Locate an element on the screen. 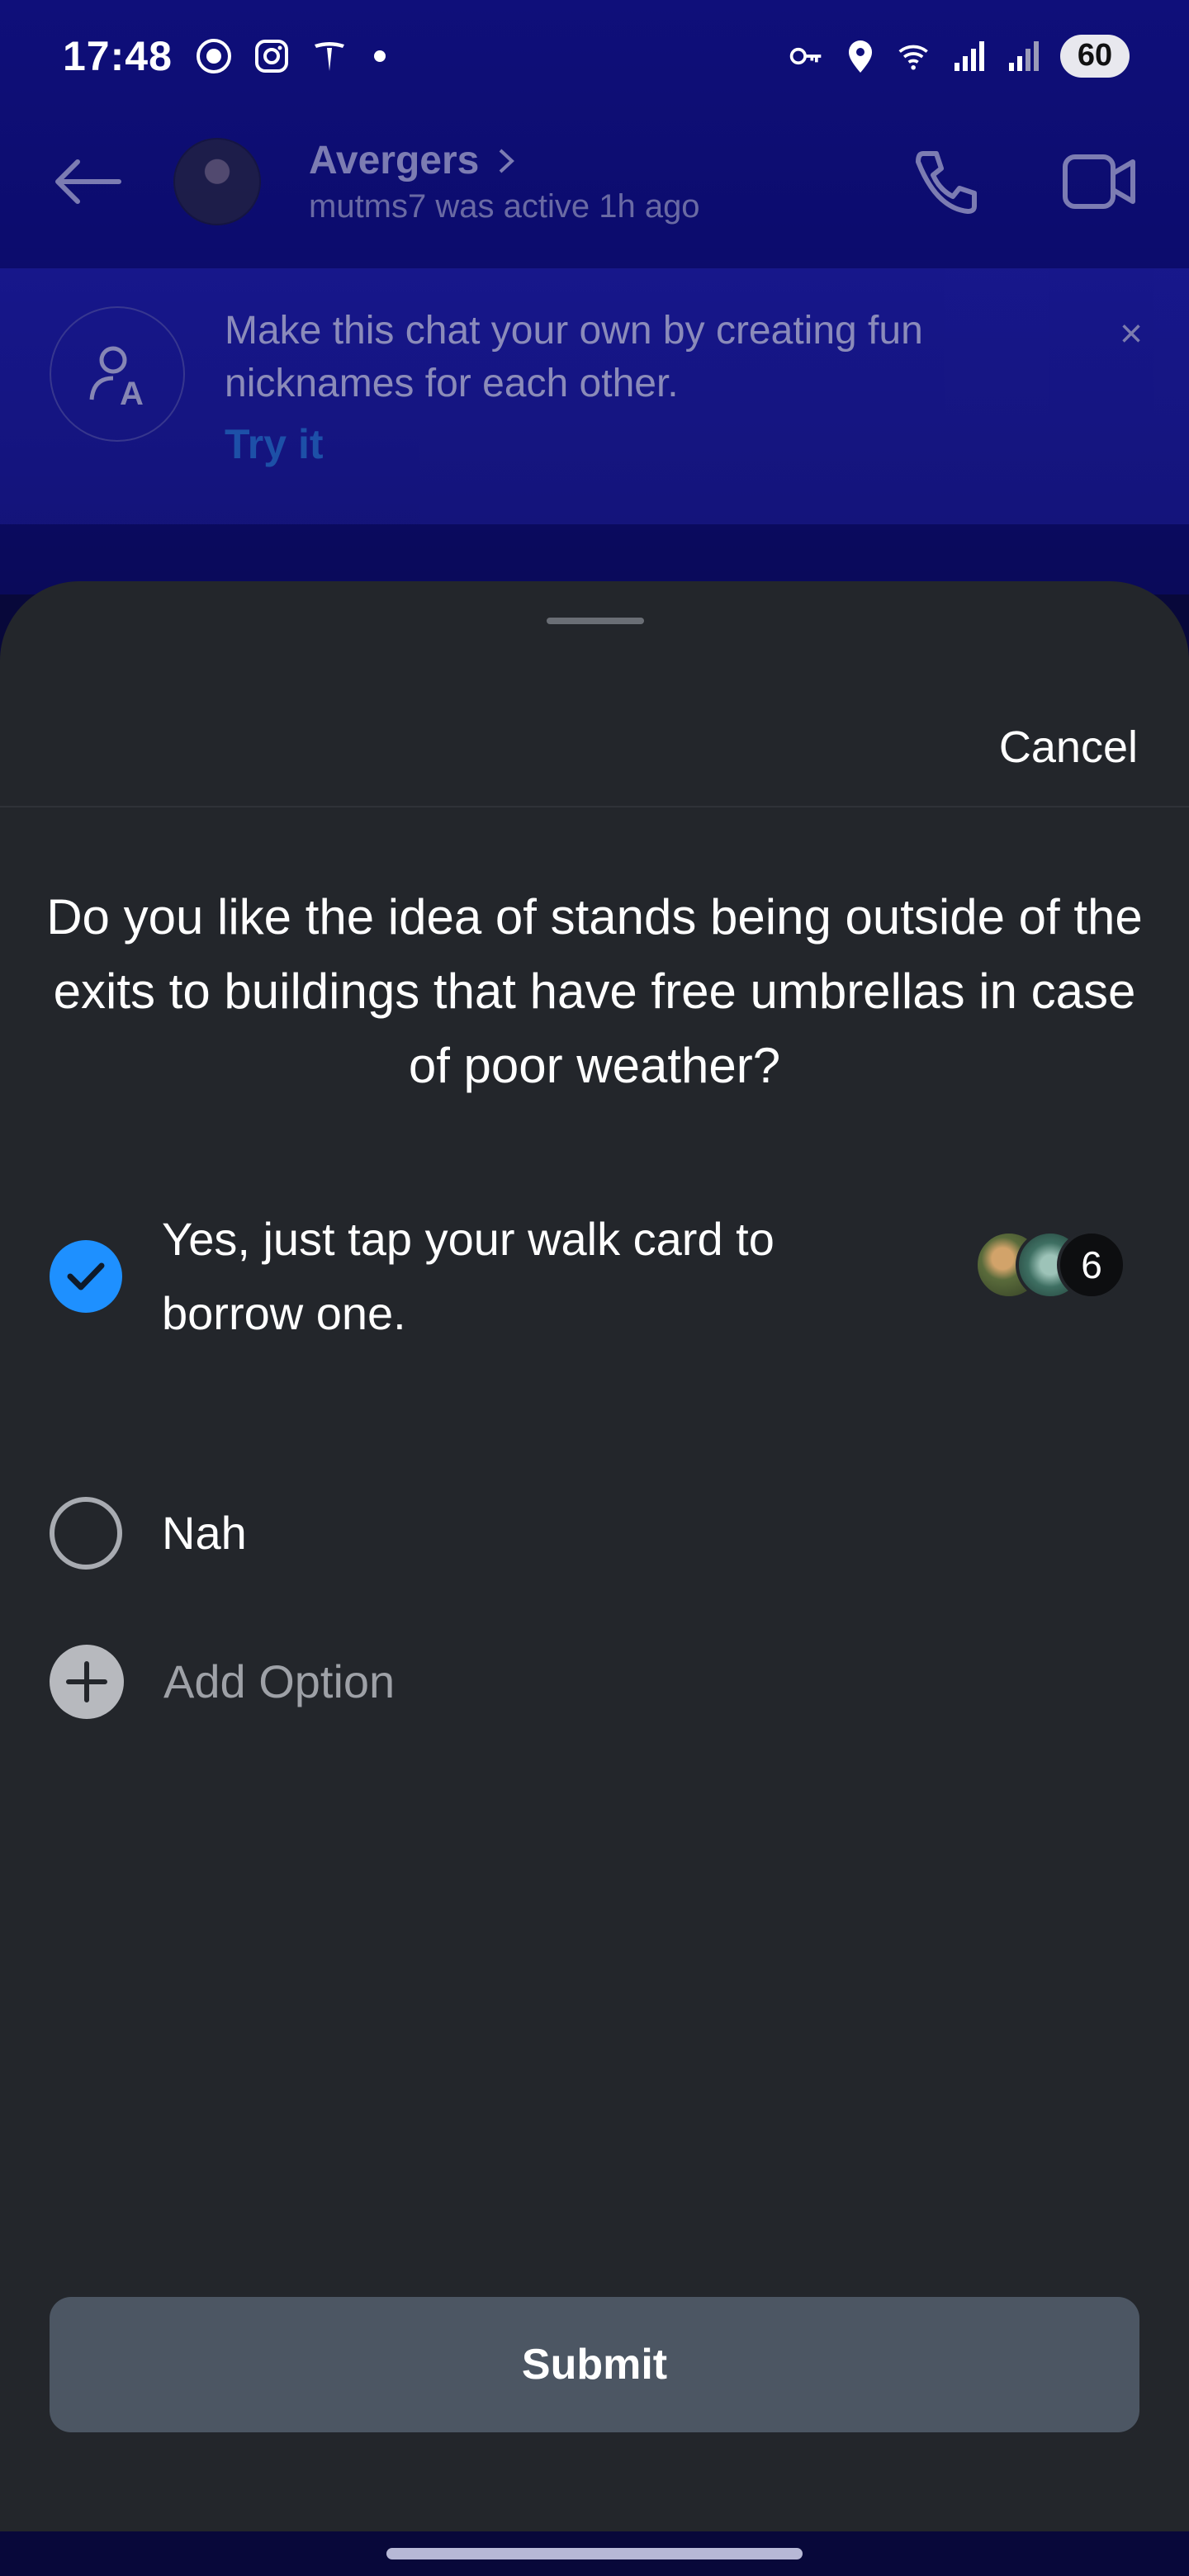 This screenshot has width=1189, height=2576. chat-header-text: Avergers mutms7 was active 1h ago is located at coordinates (504, 181).